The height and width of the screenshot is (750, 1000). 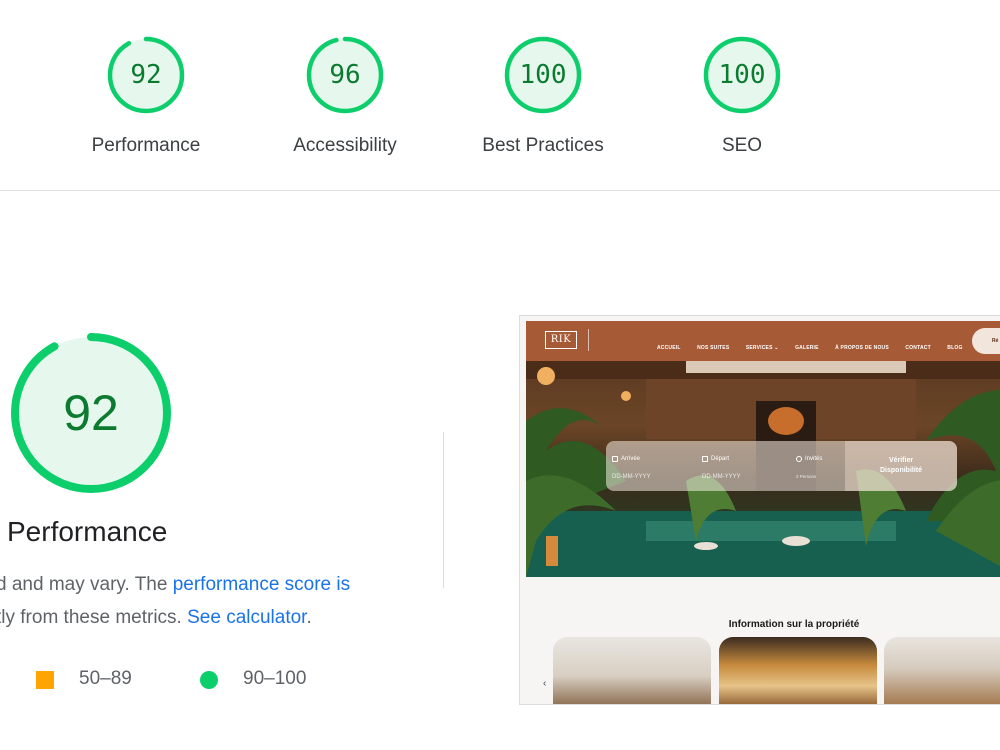 I want to click on departure-field: Départ DD-MM-YYYY, so click(x=721, y=465).